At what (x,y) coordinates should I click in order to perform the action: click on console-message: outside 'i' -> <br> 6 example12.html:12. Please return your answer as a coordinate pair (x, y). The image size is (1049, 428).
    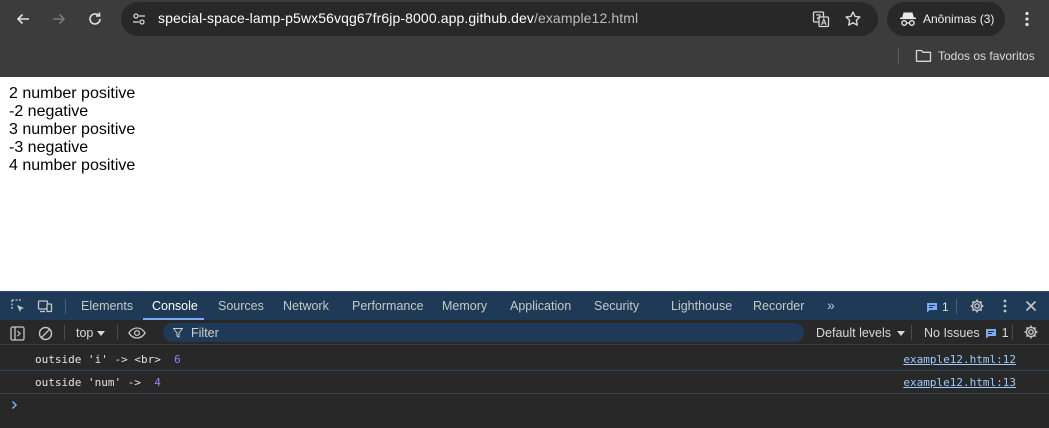
    Looking at the image, I should click on (524, 359).